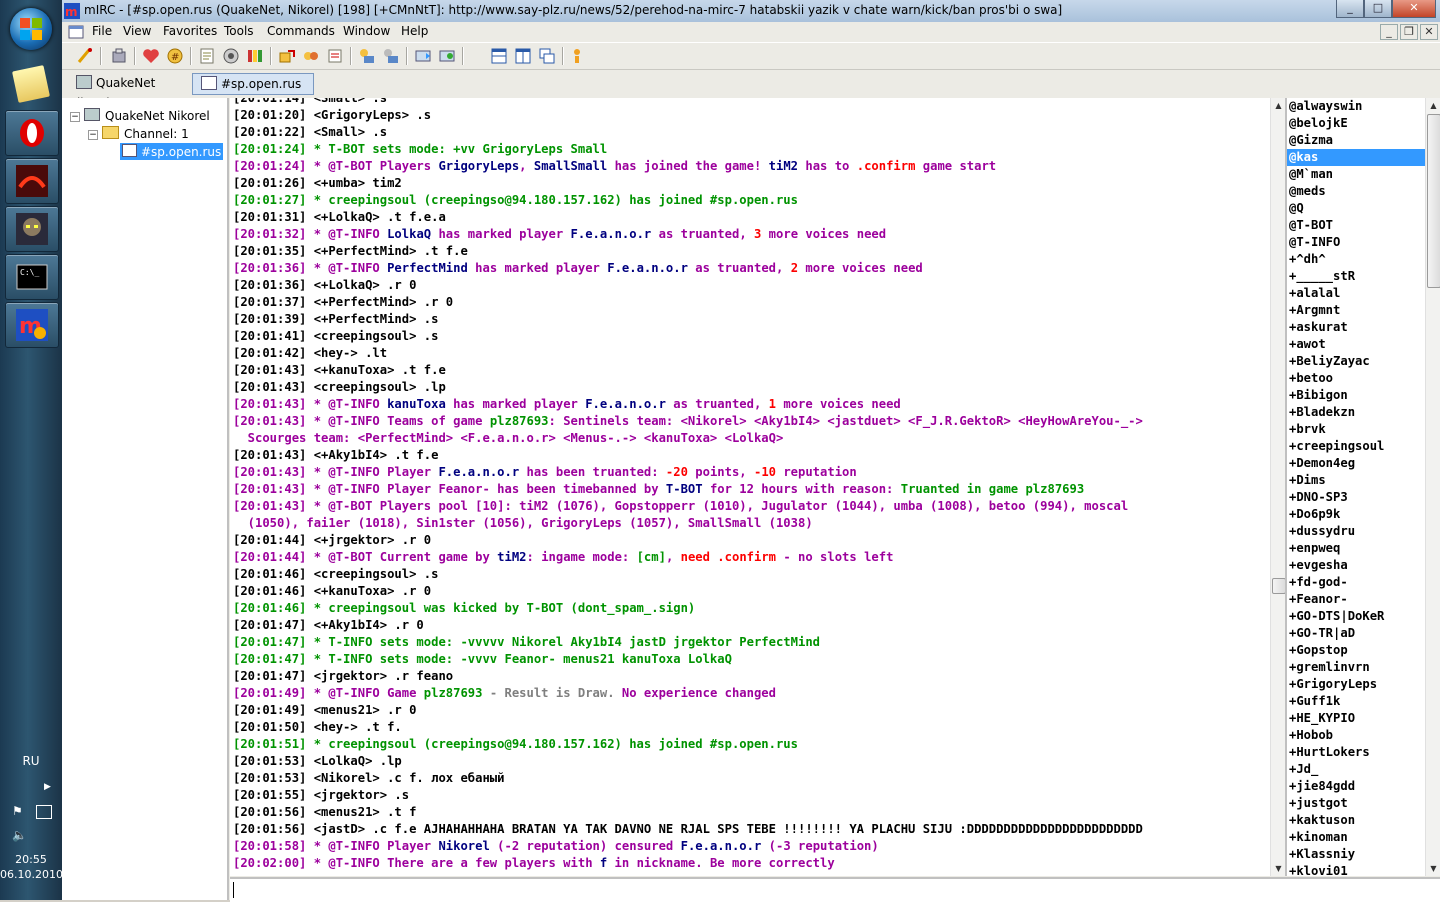 This screenshot has height=902, width=1440. What do you see at coordinates (1356, 616) in the screenshot?
I see `nicklist-item: +GO-DTS|DoKeR` at bounding box center [1356, 616].